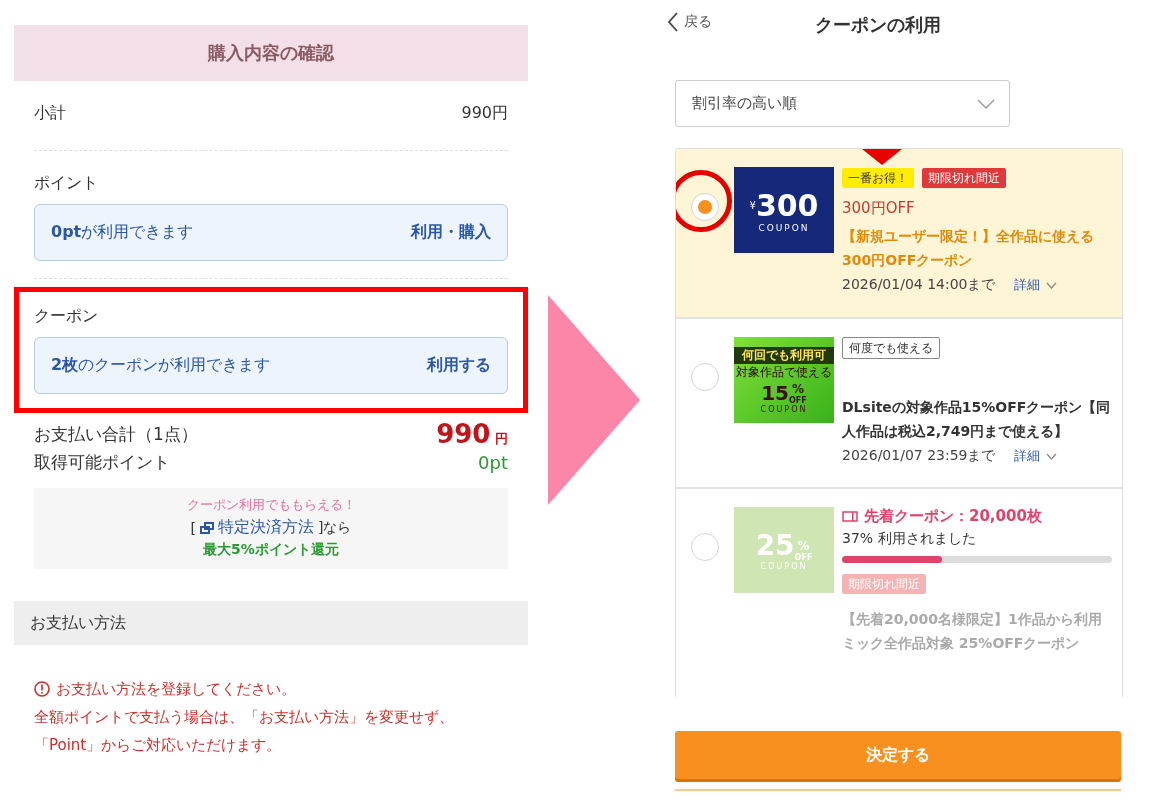  Describe the element at coordinates (207, 527) in the screenshot. I see `external-link-icon` at that location.